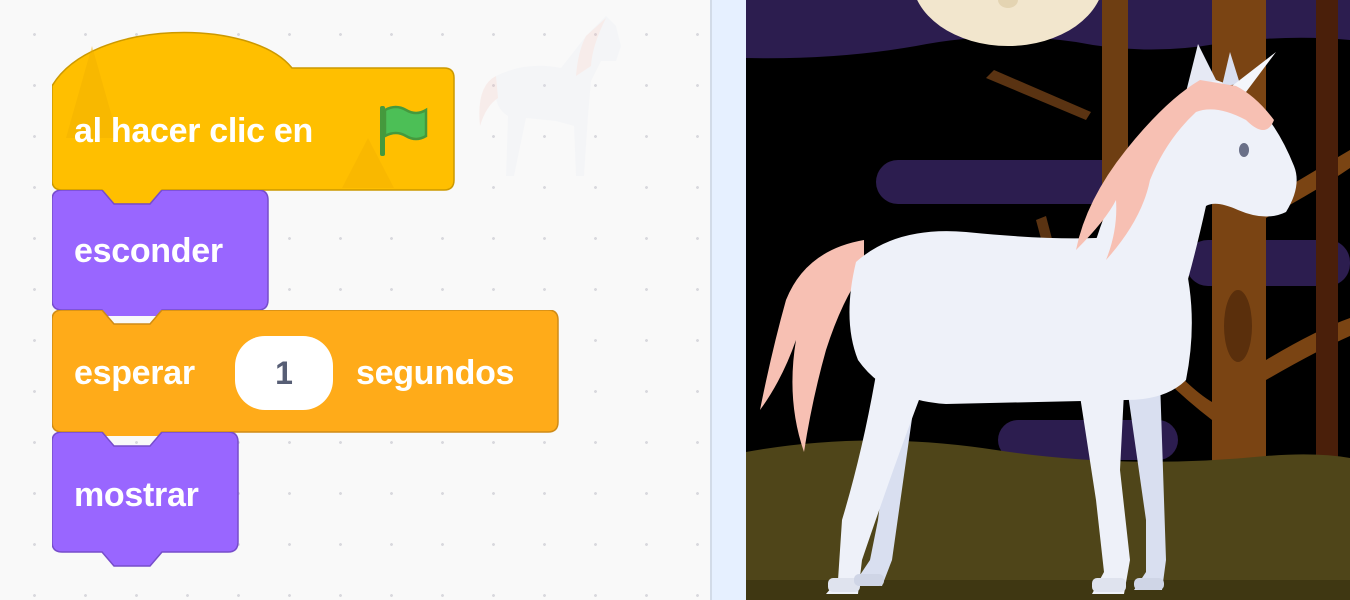 The image size is (1350, 600). Describe the element at coordinates (136, 495) in the screenshot. I see `show-block-label: mostrar` at that location.